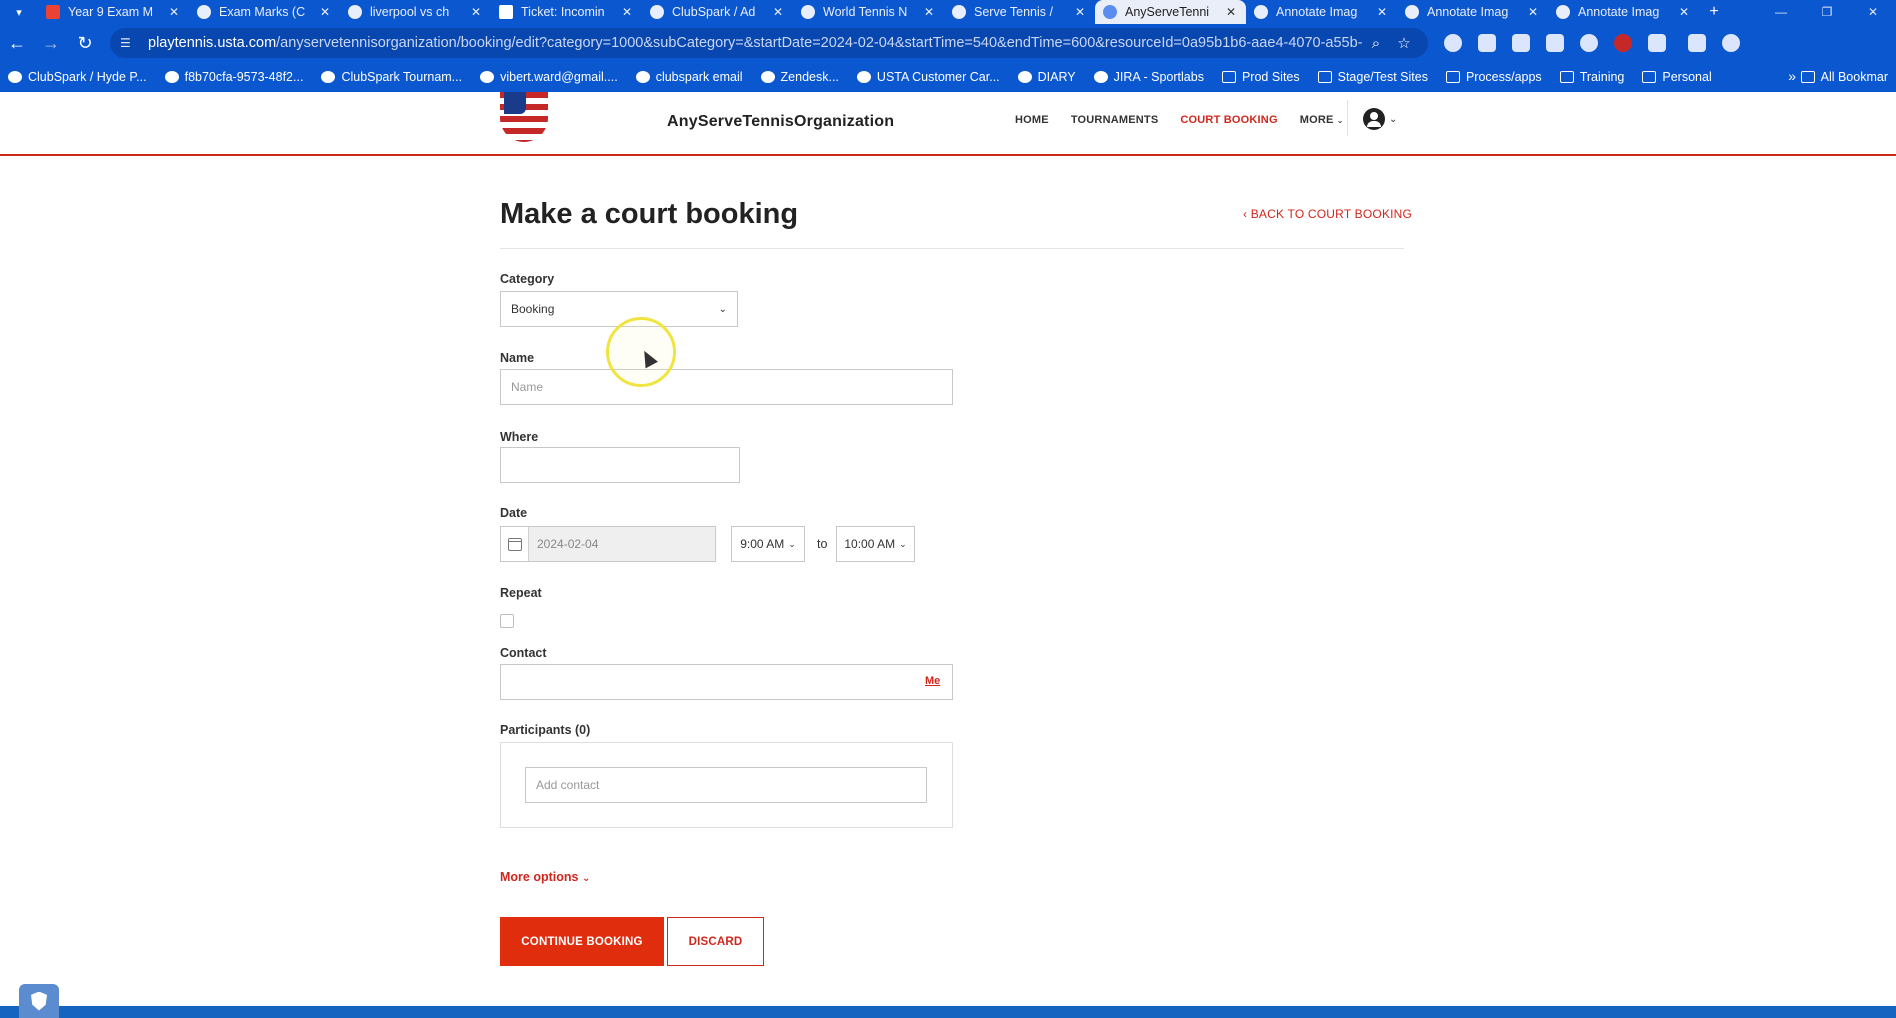 Image resolution: width=1896 pixels, height=1018 pixels. I want to click on bookmark-item: DIARY, so click(1046, 77).